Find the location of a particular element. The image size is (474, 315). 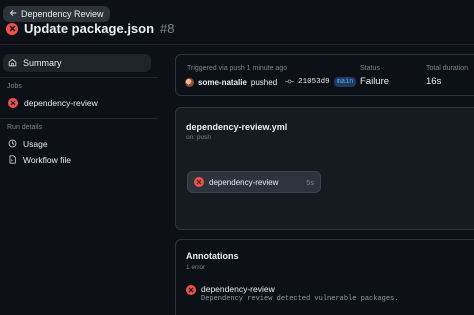

duration-label: Total duration is located at coordinates (447, 68).